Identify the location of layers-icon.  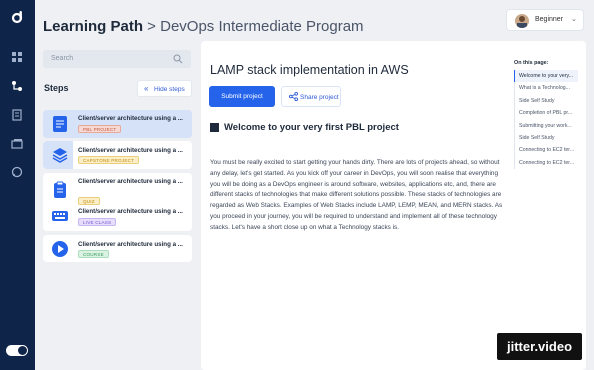
(60, 155).